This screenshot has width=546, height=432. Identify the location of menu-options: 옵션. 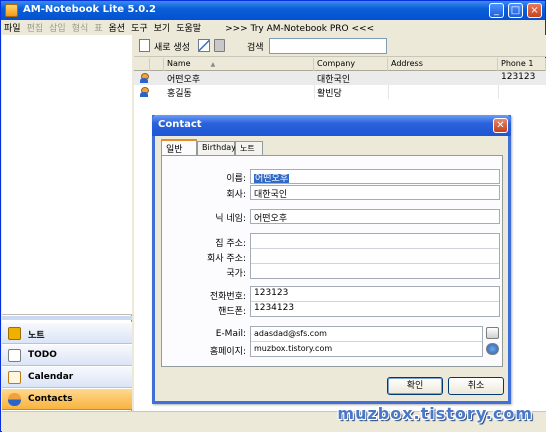
(117, 27).